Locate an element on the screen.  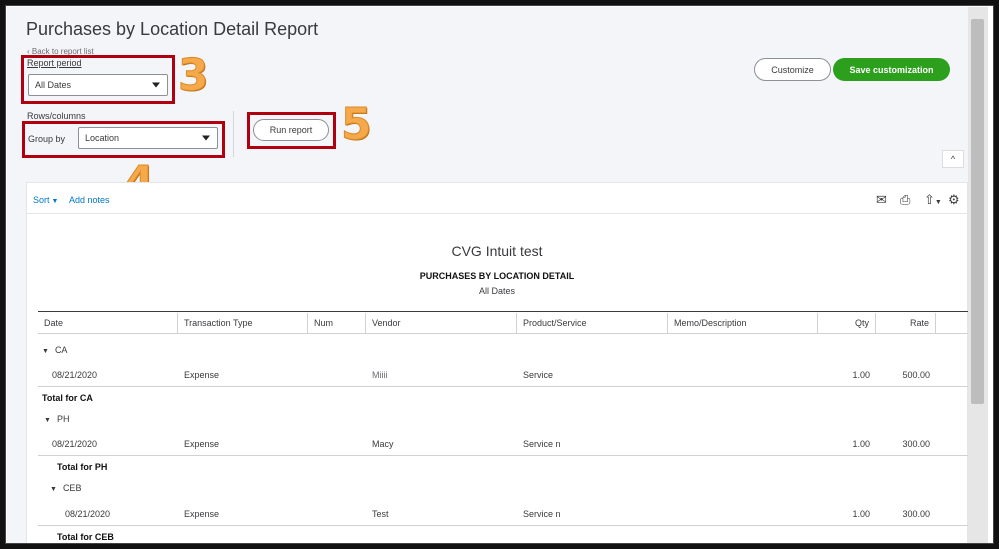
export-icon: ⇧▼ is located at coordinates (933, 200).